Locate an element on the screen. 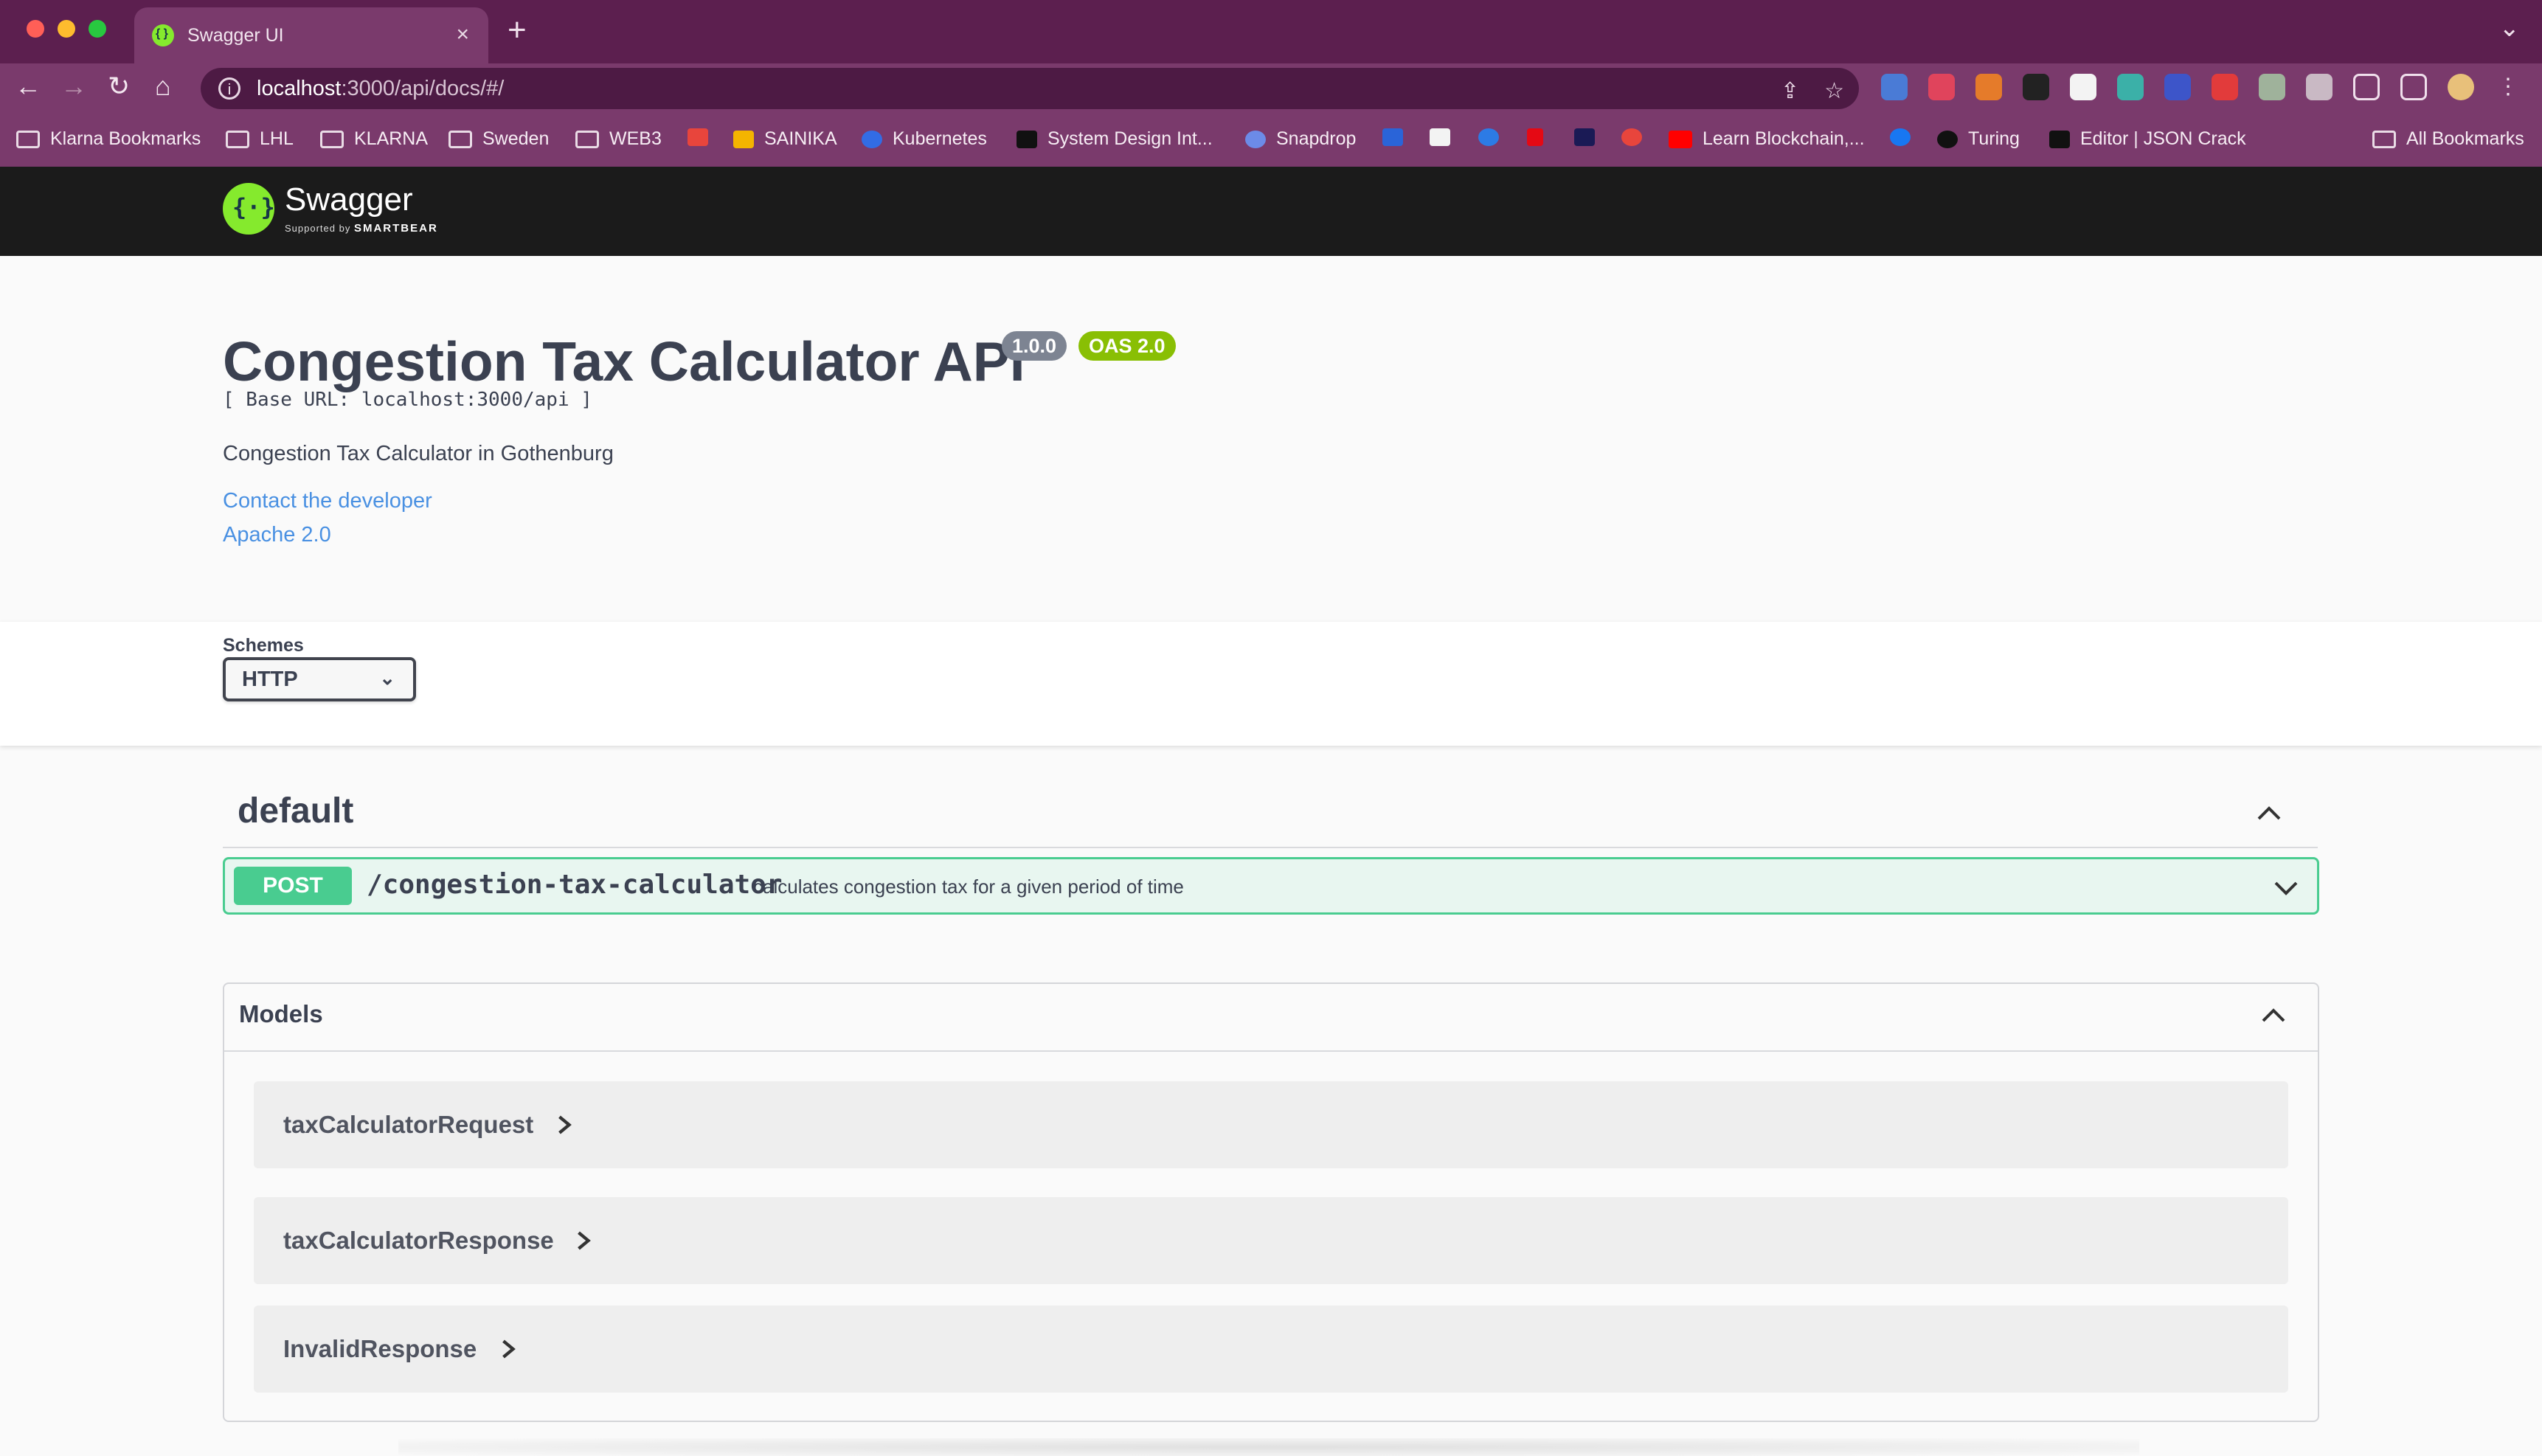 This screenshot has width=2542, height=1456. translate-extension-icon is located at coordinates (1894, 87).